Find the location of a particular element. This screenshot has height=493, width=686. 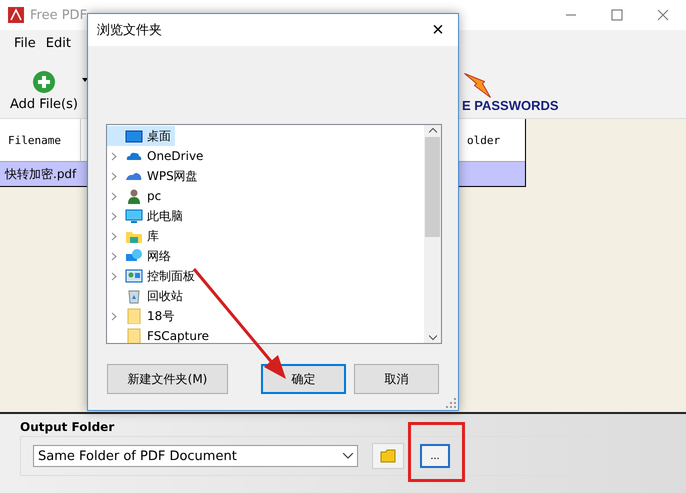

dialog-button: 新建文件夹(M) is located at coordinates (167, 379).